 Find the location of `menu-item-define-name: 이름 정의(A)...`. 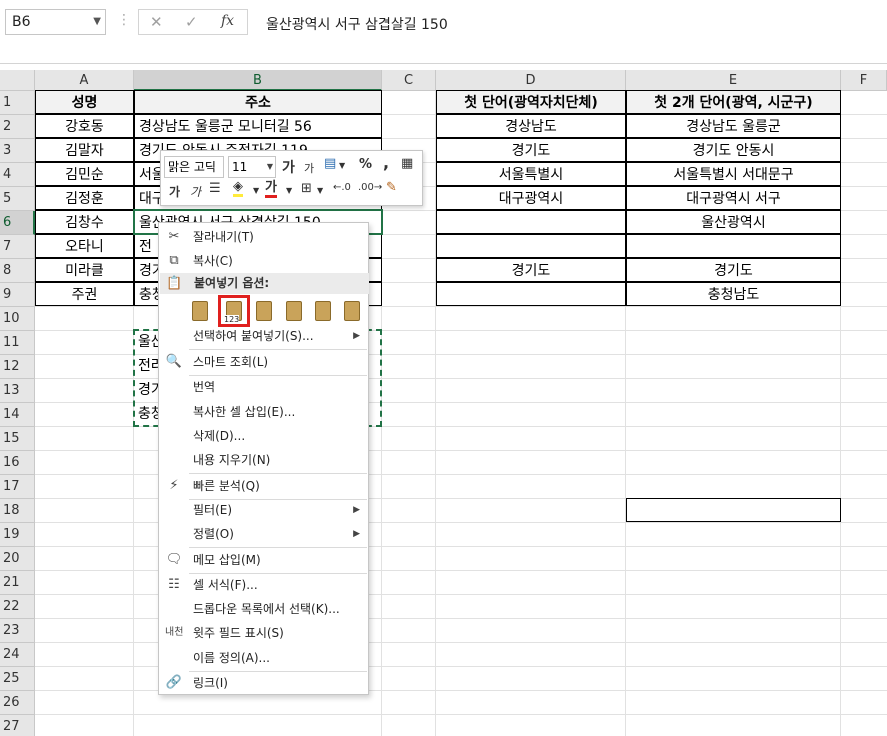

menu-item-define-name: 이름 정의(A)... is located at coordinates (263, 658).